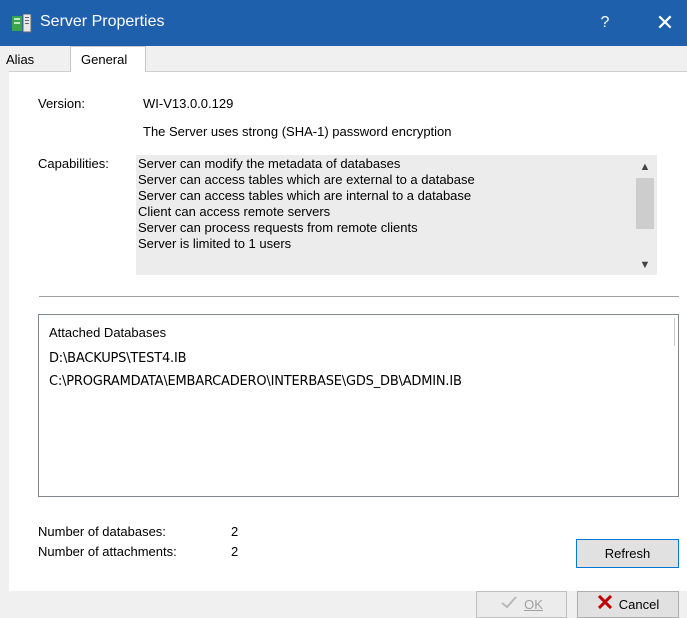 The height and width of the screenshot is (618, 687). I want to click on cancel-button: Cancel, so click(628, 604).